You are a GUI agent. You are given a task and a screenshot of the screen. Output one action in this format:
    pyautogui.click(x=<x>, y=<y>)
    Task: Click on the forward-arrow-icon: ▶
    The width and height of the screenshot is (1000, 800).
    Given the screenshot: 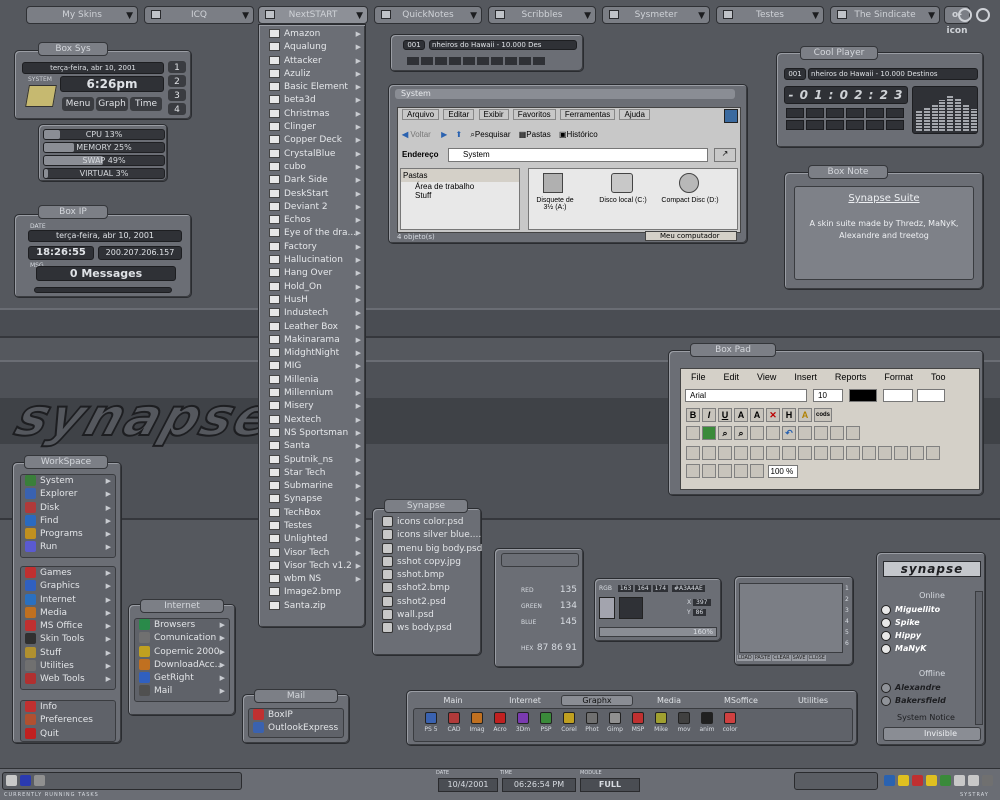 What is the action you would take?
    pyautogui.click(x=444, y=134)
    